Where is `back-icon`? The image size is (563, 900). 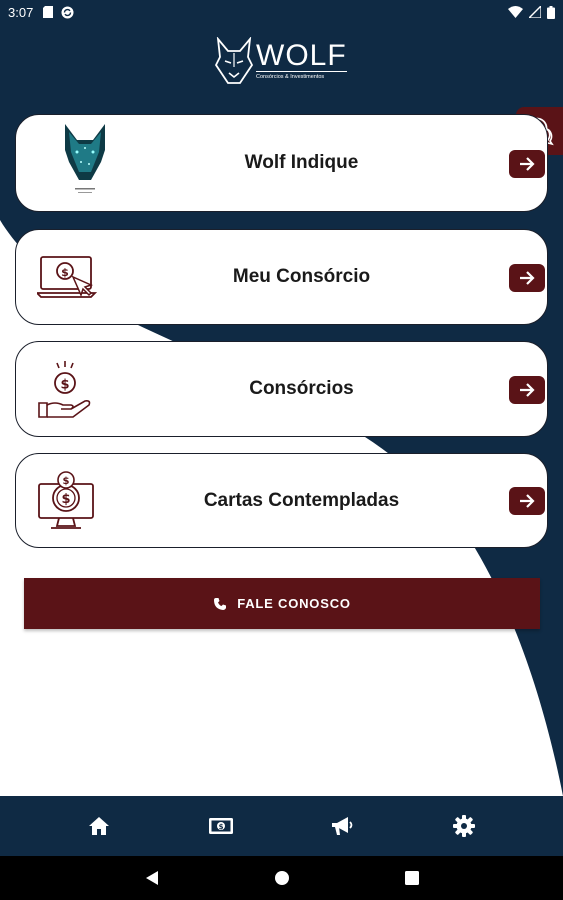
back-icon is located at coordinates (151, 878).